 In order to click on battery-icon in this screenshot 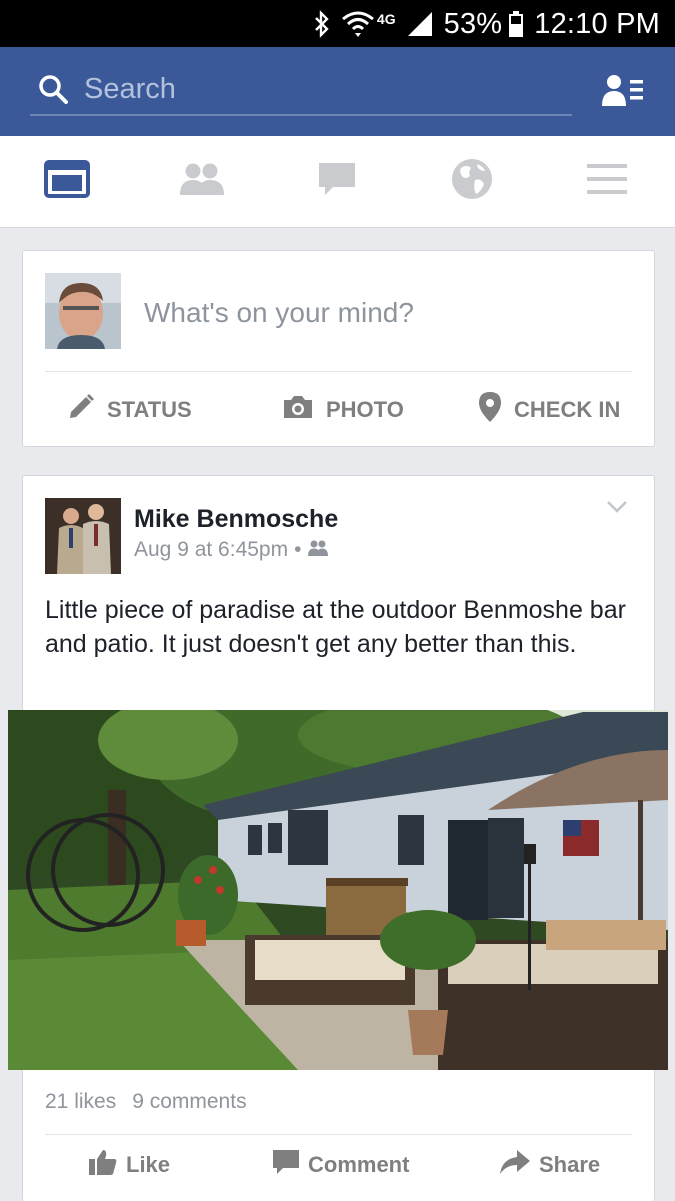, I will do `click(516, 24)`.